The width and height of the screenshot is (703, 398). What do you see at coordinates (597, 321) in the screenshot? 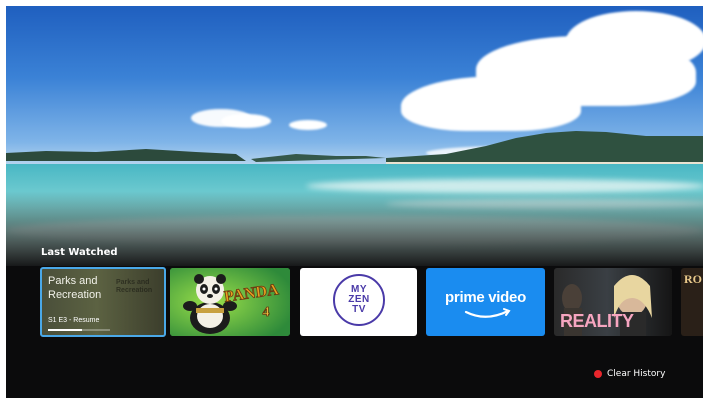
I see `reality-title-text: REALITY` at bounding box center [597, 321].